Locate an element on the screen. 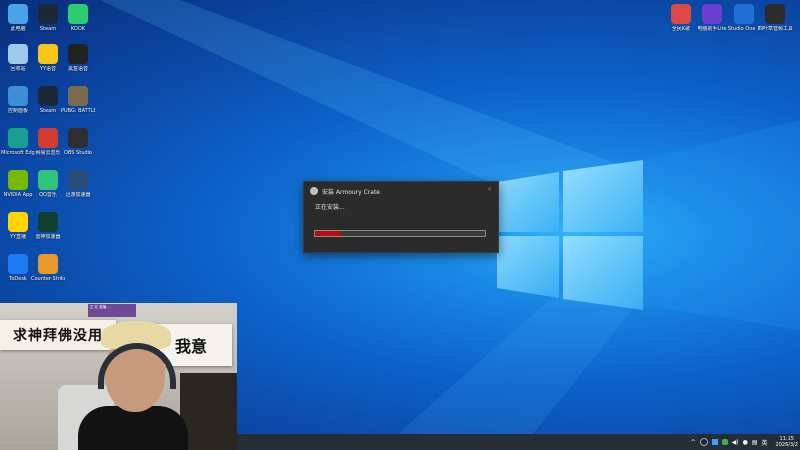 Image resolution: width=800 pixels, height=450 pixels. desktop-icon-label: 电脑助手Lite is located at coordinates (712, 29).